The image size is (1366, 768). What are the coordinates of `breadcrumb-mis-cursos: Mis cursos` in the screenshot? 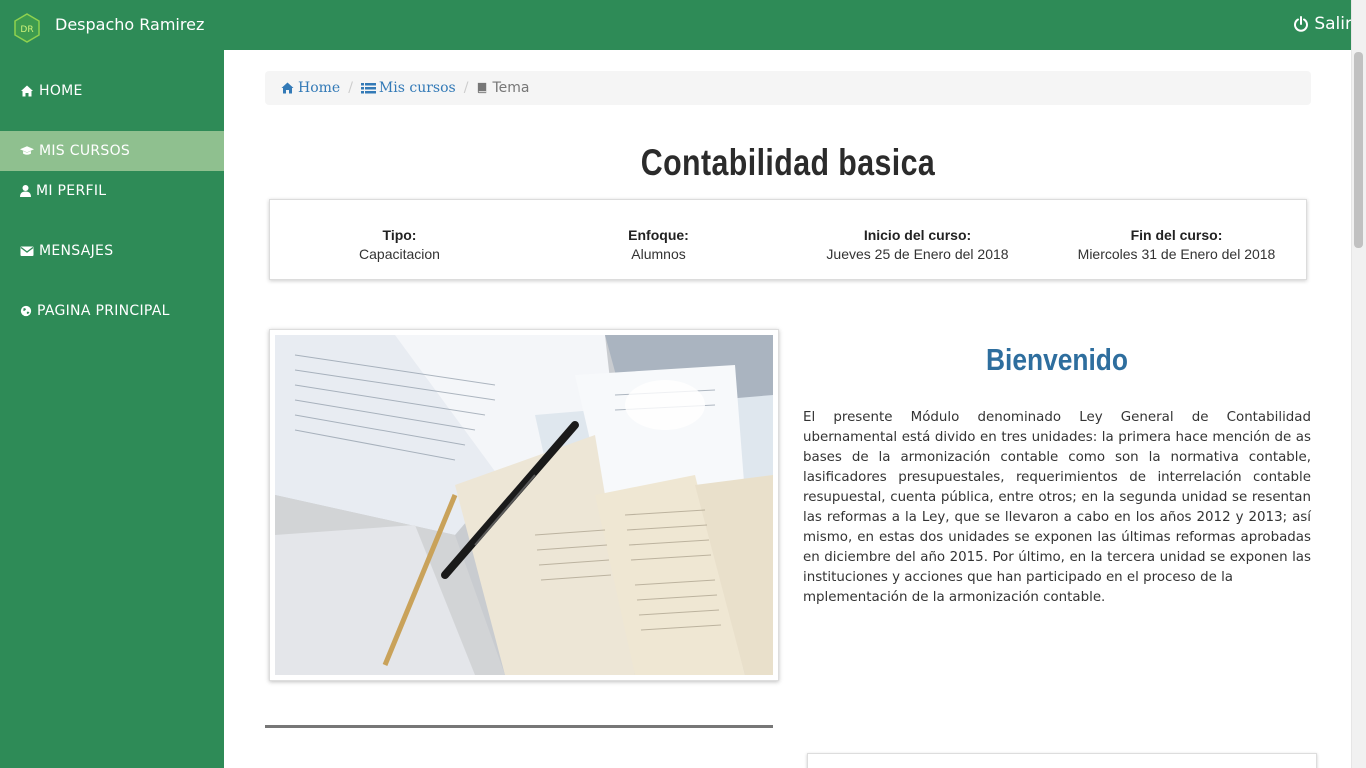 It's located at (408, 88).